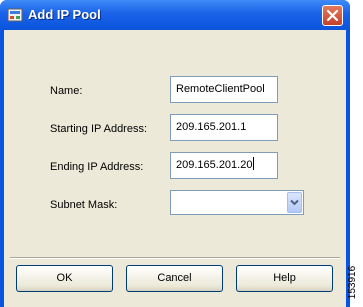 The width and height of the screenshot is (363, 307). I want to click on text-caret, so click(254, 163).